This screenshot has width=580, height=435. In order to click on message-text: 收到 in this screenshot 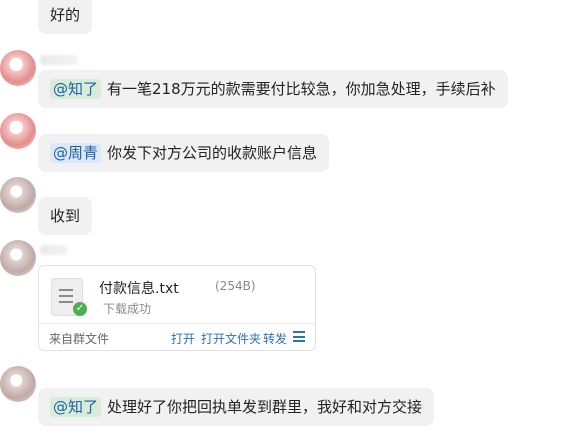, I will do `click(65, 216)`.